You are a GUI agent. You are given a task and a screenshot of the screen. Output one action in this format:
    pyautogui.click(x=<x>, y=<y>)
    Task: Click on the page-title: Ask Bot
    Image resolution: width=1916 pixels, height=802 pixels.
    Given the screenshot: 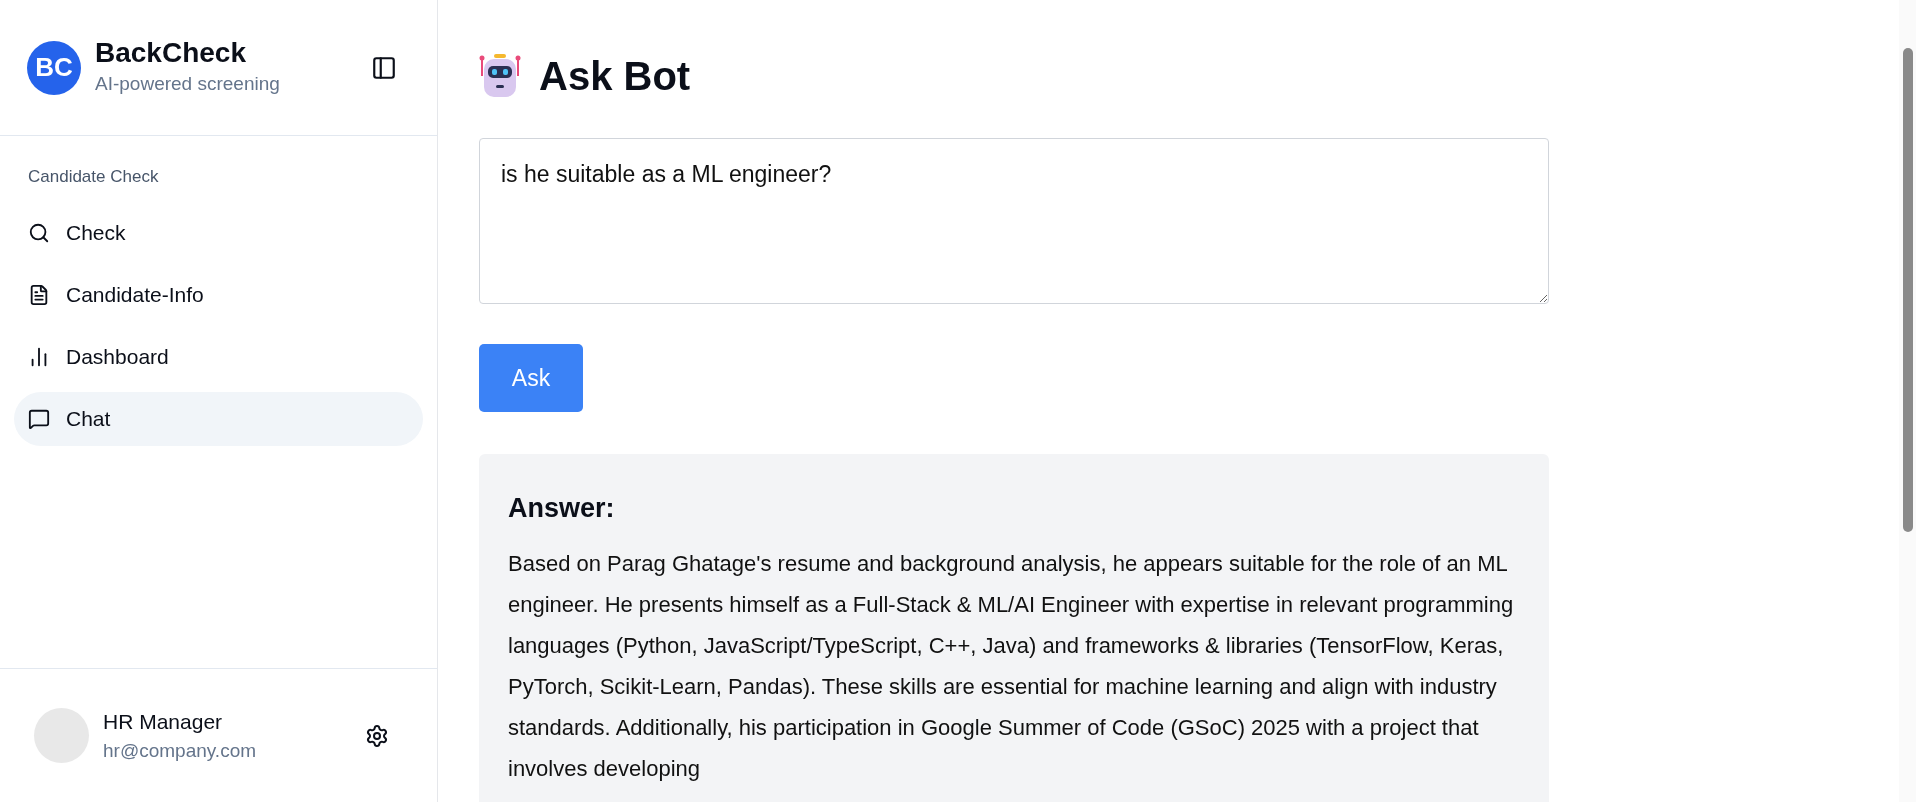 What is the action you would take?
    pyautogui.click(x=615, y=76)
    